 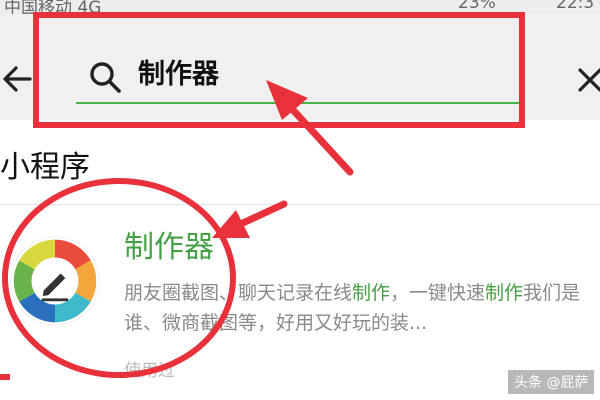 What do you see at coordinates (310, 128) in the screenshot?
I see `annotation-arrow-search` at bounding box center [310, 128].